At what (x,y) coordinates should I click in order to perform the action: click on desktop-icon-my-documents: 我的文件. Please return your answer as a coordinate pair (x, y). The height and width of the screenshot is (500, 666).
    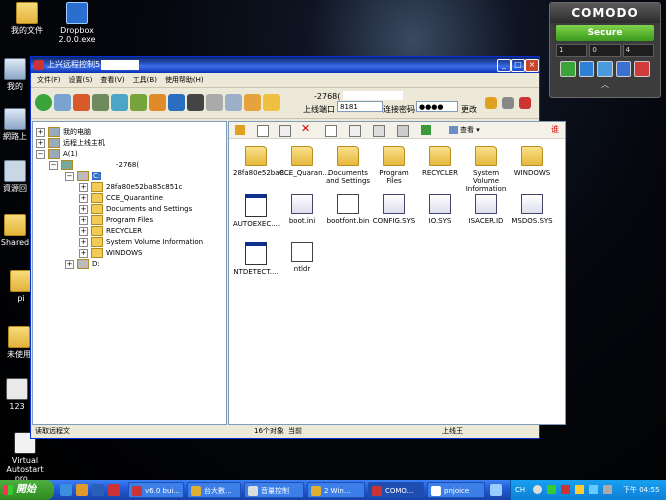
    Looking at the image, I should click on (27, 18).